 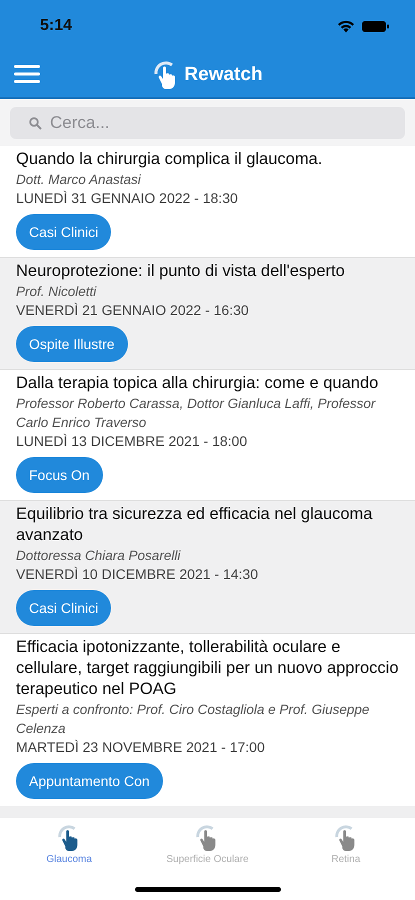 What do you see at coordinates (98, 556) in the screenshot?
I see `event-speakers: Dottoressa Chiara Posarelli` at bounding box center [98, 556].